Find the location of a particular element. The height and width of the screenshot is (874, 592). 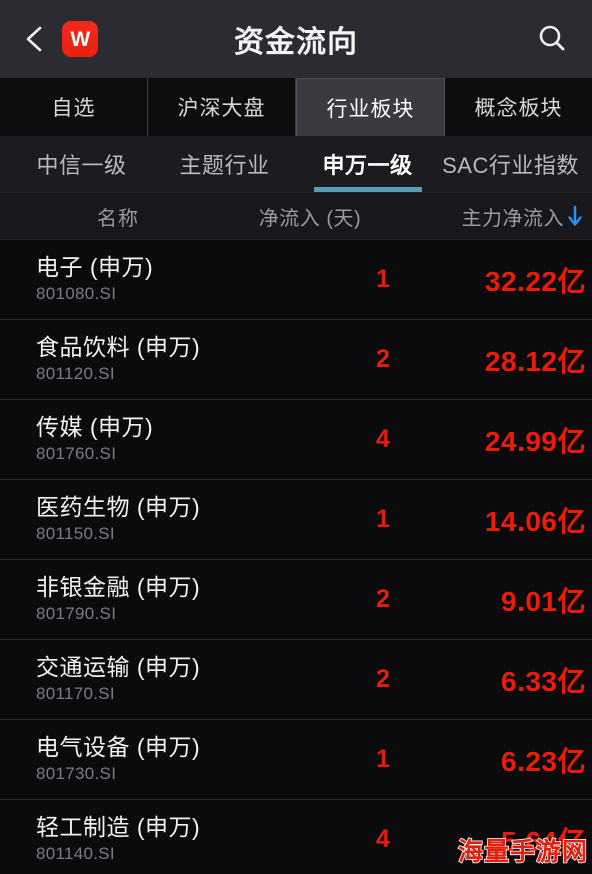

row-main-inflow-value: 6.23亿 is located at coordinates (543, 761).